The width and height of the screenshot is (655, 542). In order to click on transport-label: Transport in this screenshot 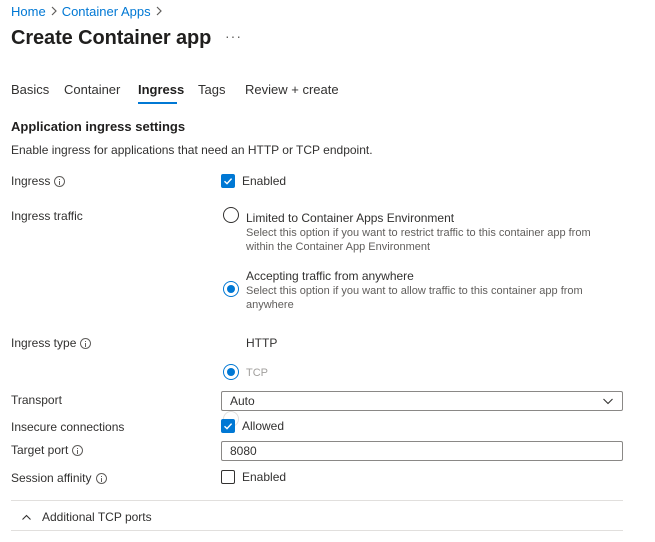, I will do `click(36, 400)`.